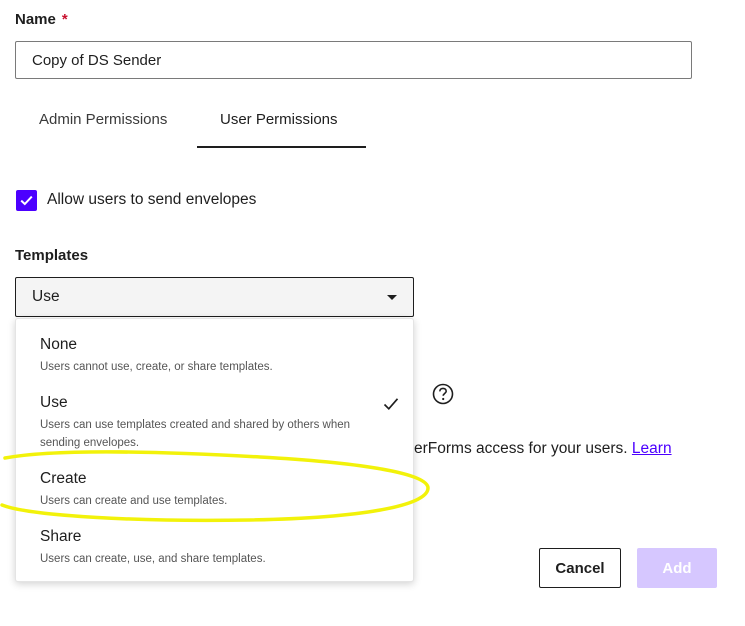 The width and height of the screenshot is (745, 626). Describe the element at coordinates (63, 478) in the screenshot. I see `option-title: Create` at that location.